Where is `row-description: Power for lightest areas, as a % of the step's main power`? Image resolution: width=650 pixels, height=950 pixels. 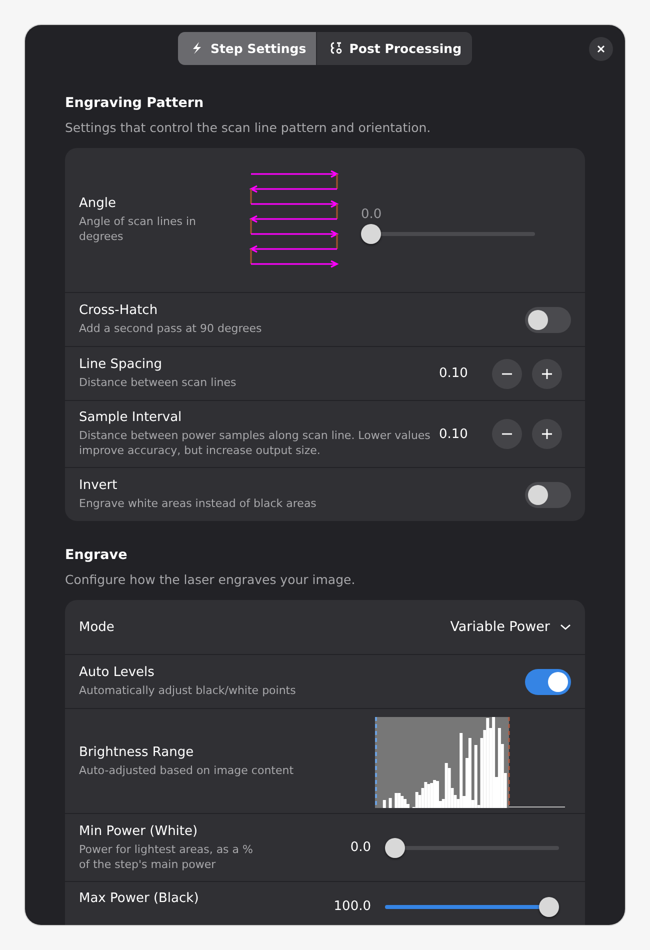
row-description: Power for lightest areas, as a % of the step's main power is located at coordinates (166, 857).